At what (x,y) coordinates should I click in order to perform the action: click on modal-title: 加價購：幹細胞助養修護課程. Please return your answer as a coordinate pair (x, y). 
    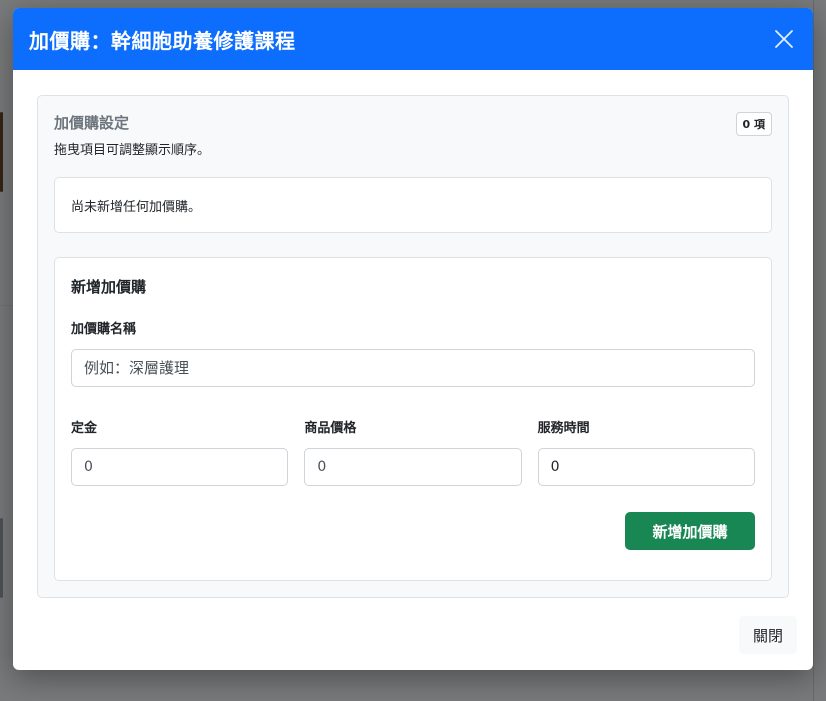
    Looking at the image, I should click on (162, 40).